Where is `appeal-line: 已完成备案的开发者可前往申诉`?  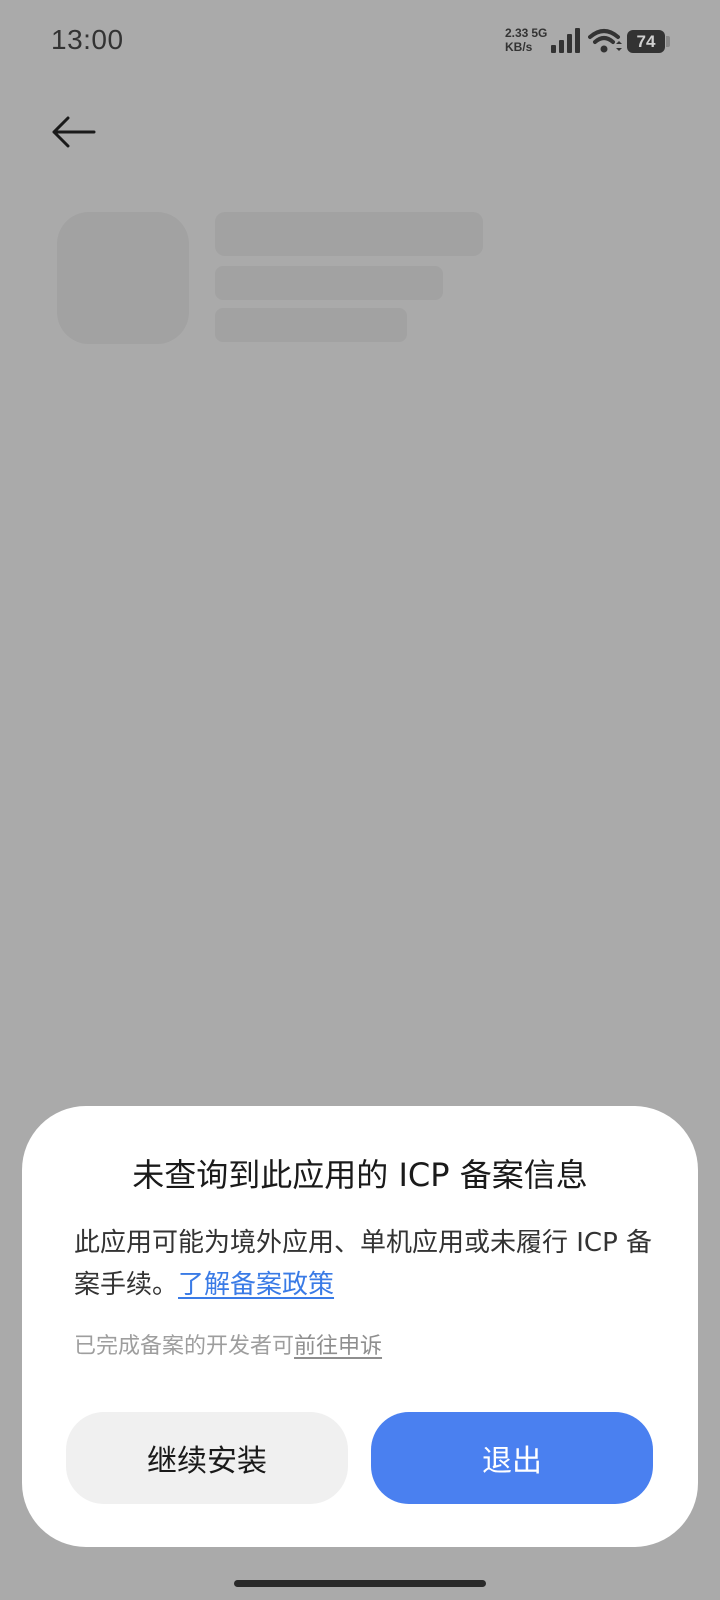 appeal-line: 已完成备案的开发者可前往申诉 is located at coordinates (228, 1344).